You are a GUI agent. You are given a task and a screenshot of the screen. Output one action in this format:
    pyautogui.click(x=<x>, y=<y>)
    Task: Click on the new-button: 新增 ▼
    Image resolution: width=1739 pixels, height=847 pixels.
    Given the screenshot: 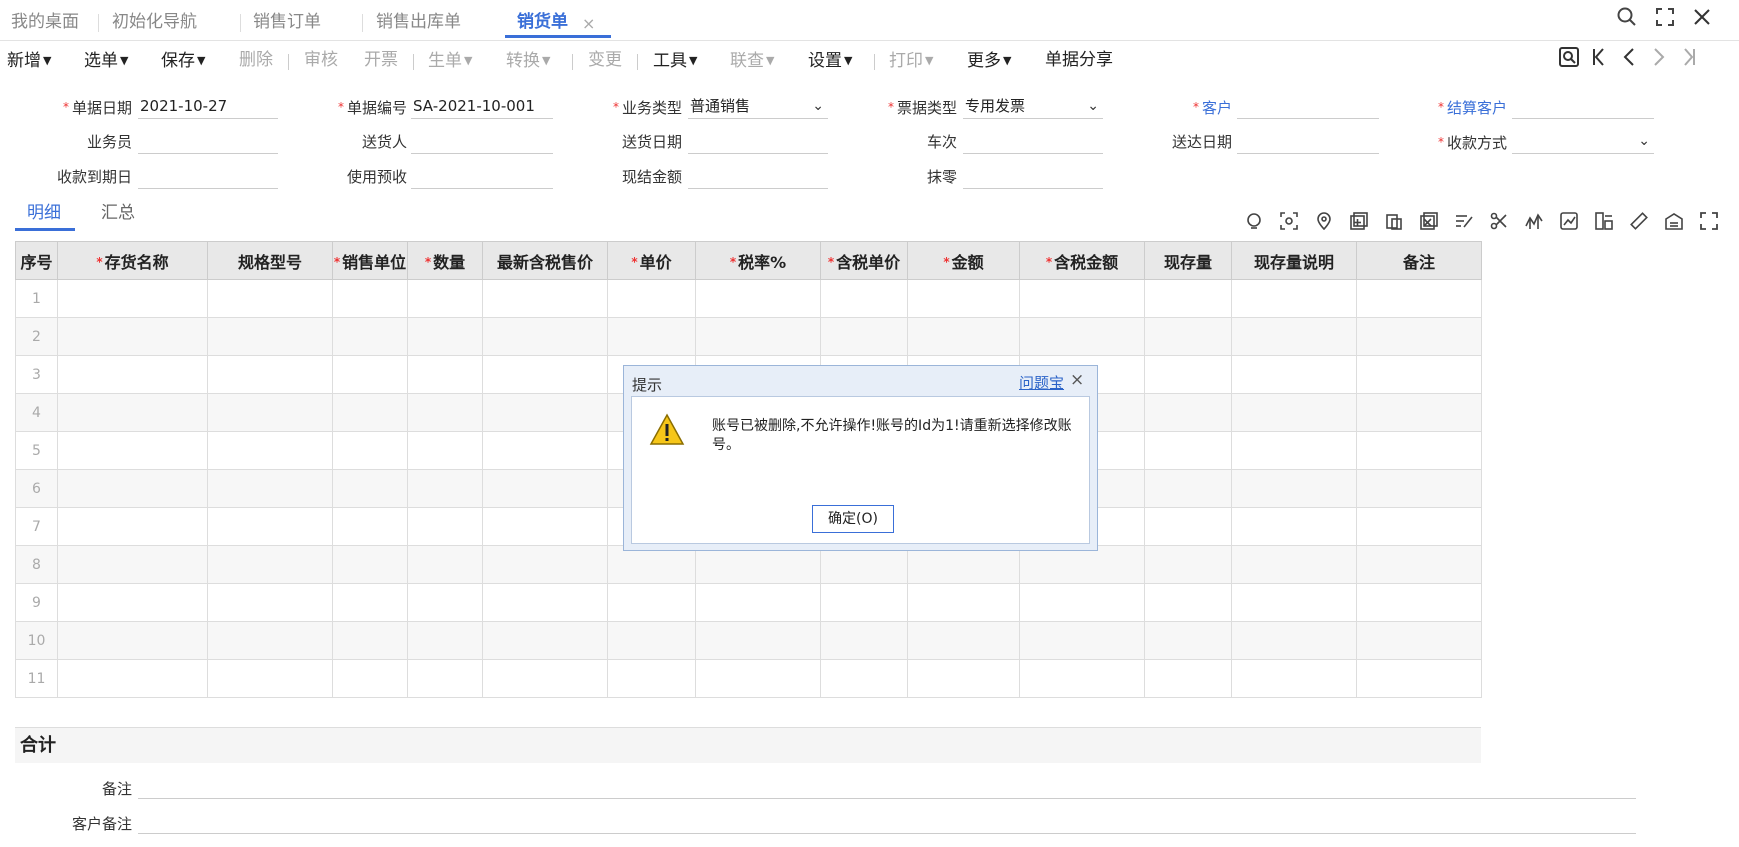 What is the action you would take?
    pyautogui.click(x=29, y=60)
    